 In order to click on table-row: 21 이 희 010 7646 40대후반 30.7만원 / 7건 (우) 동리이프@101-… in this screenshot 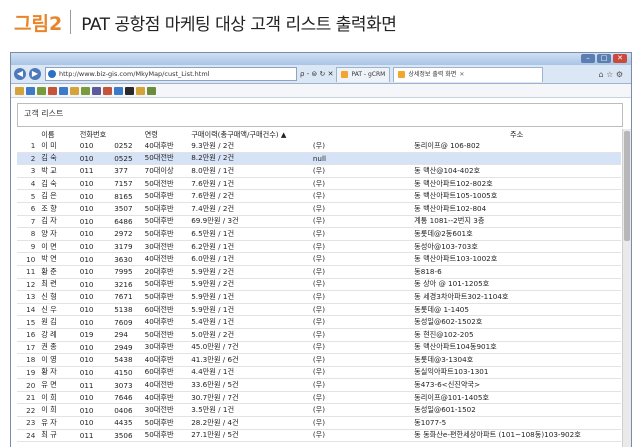, I will do `click(319, 397)`.